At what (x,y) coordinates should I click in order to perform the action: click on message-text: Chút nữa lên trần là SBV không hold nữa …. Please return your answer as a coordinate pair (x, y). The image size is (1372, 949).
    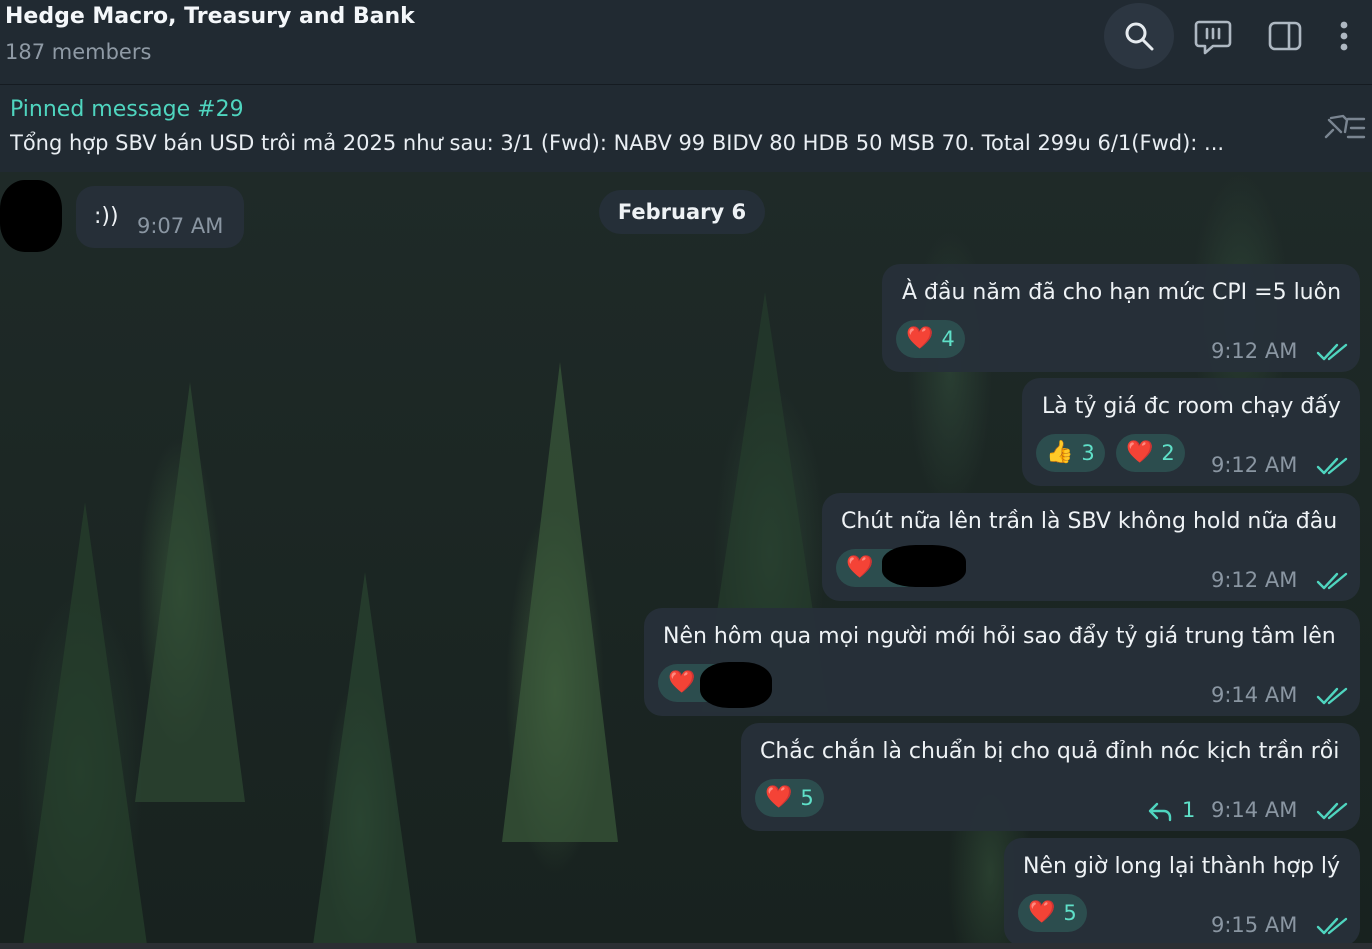
    Looking at the image, I should click on (1089, 521).